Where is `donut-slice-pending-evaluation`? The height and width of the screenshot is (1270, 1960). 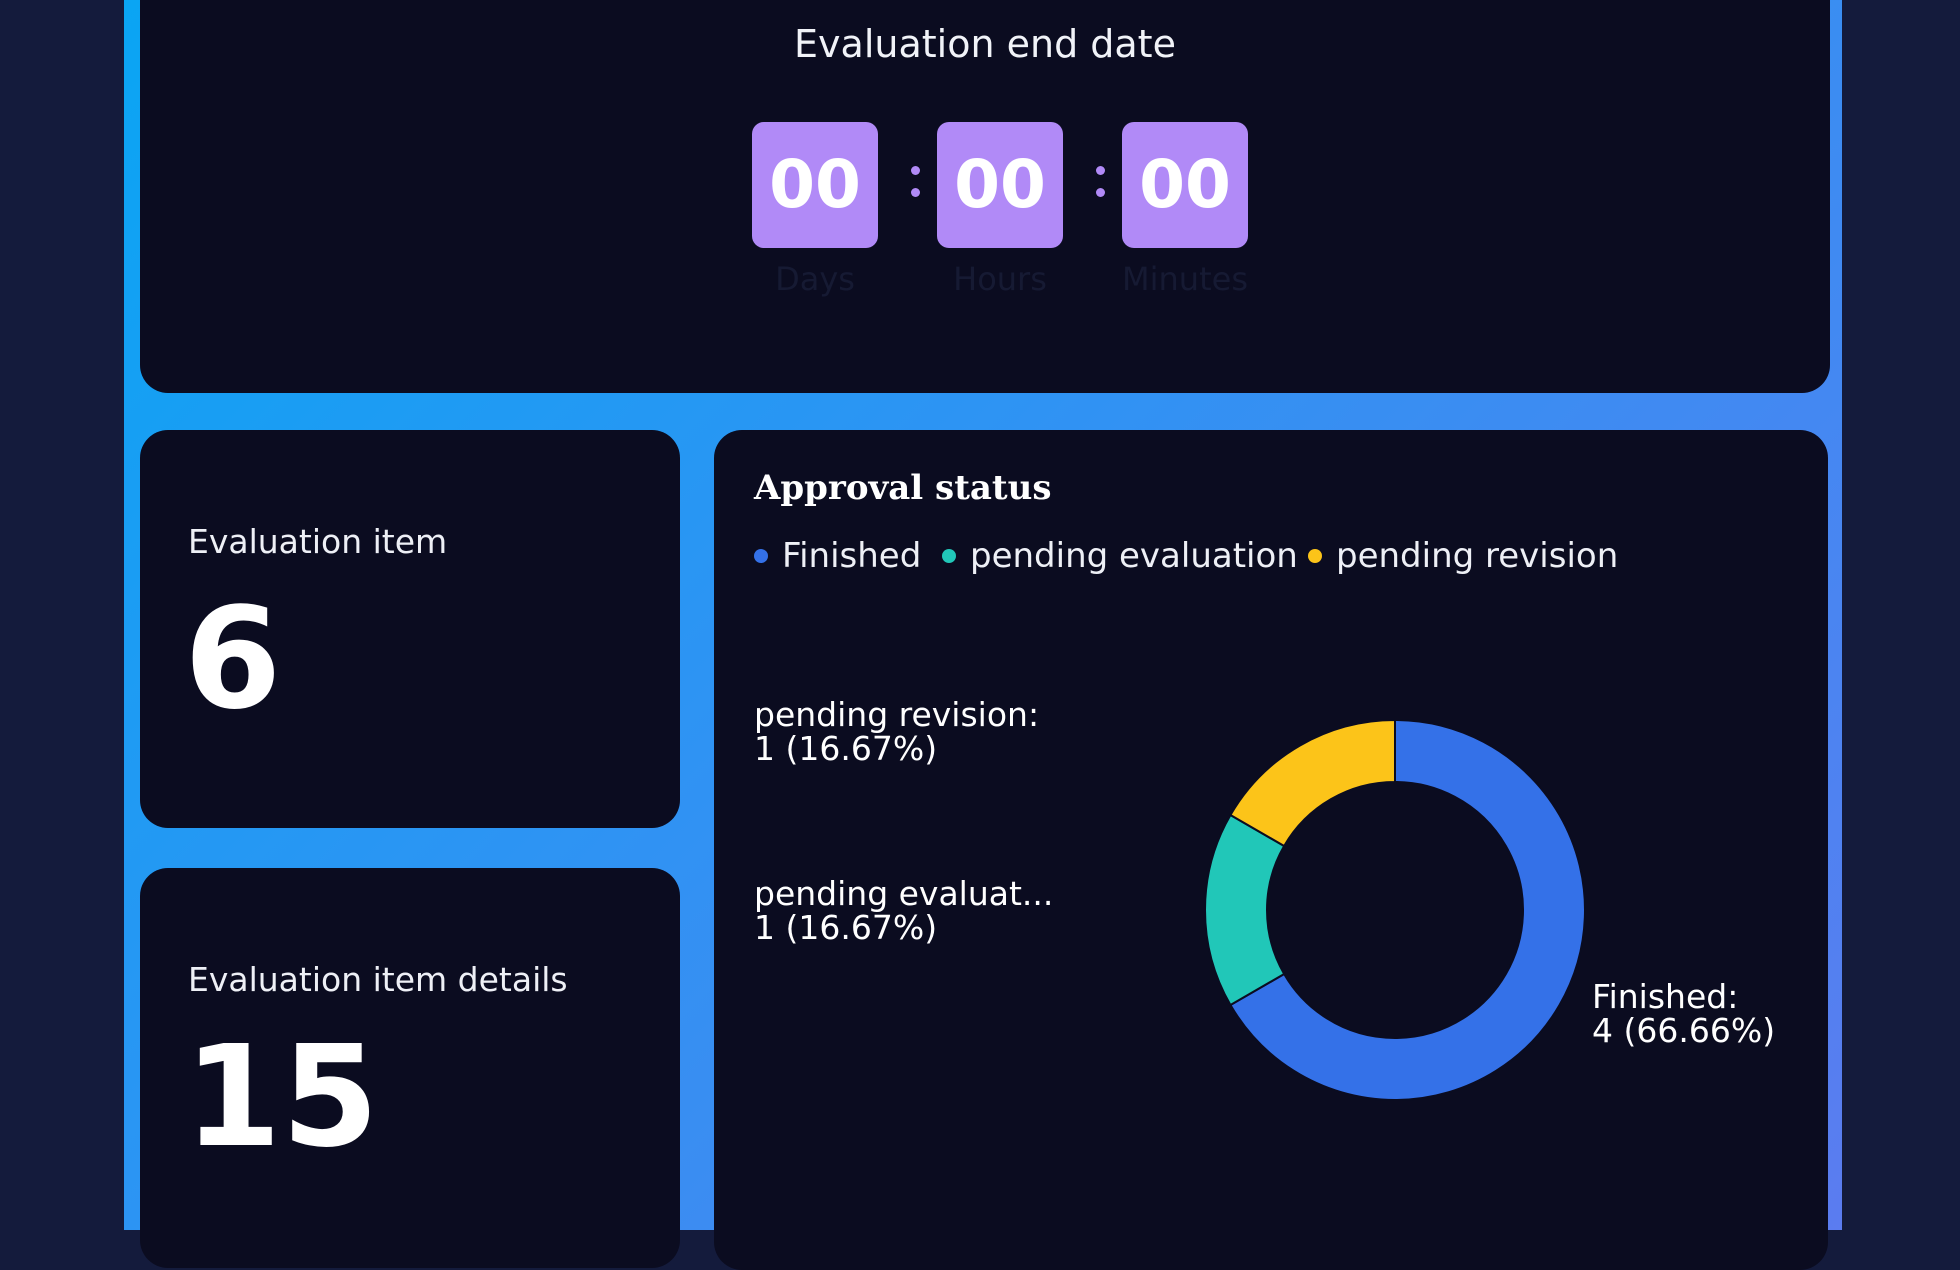
donut-slice-pending-evaluation is located at coordinates (1245, 910).